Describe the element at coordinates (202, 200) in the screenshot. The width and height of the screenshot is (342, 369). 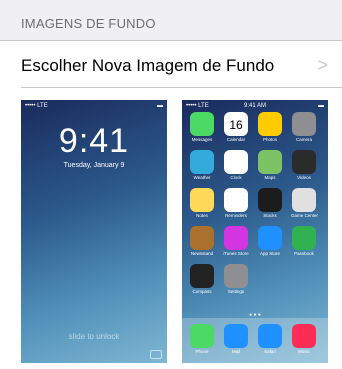
I see `notes-icon` at that location.